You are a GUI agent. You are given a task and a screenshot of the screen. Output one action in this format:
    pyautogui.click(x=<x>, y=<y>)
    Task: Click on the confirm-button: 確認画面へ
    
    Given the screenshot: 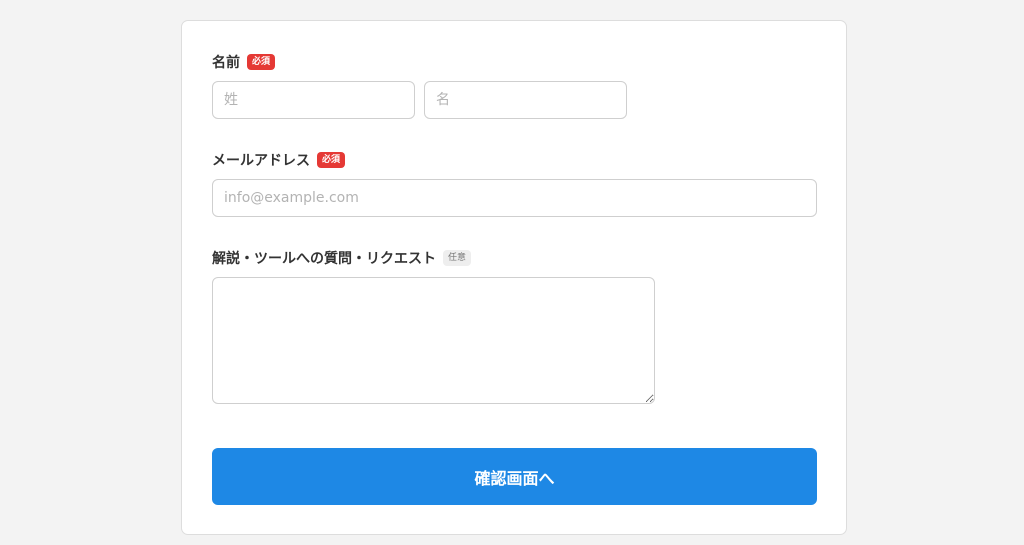 What is the action you would take?
    pyautogui.click(x=514, y=476)
    